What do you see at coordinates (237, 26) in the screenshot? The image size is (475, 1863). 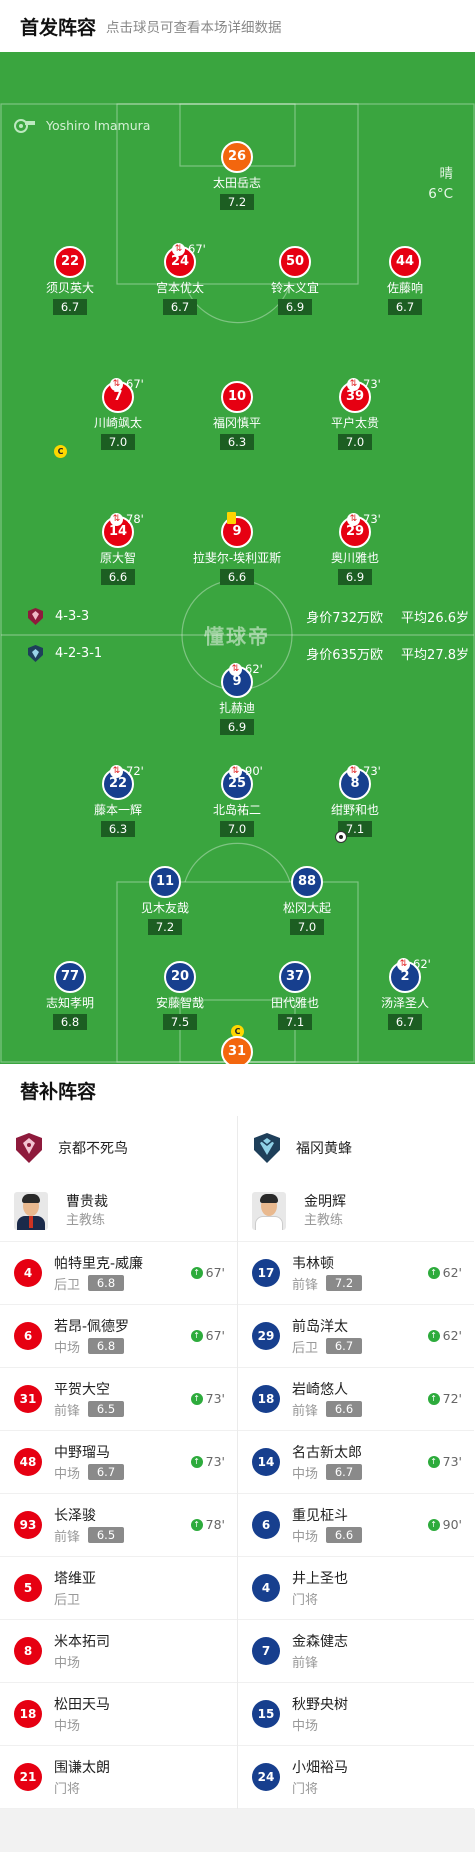 I see `lineup-header: 首发阵容 点击球员可查看本场详细数据` at bounding box center [237, 26].